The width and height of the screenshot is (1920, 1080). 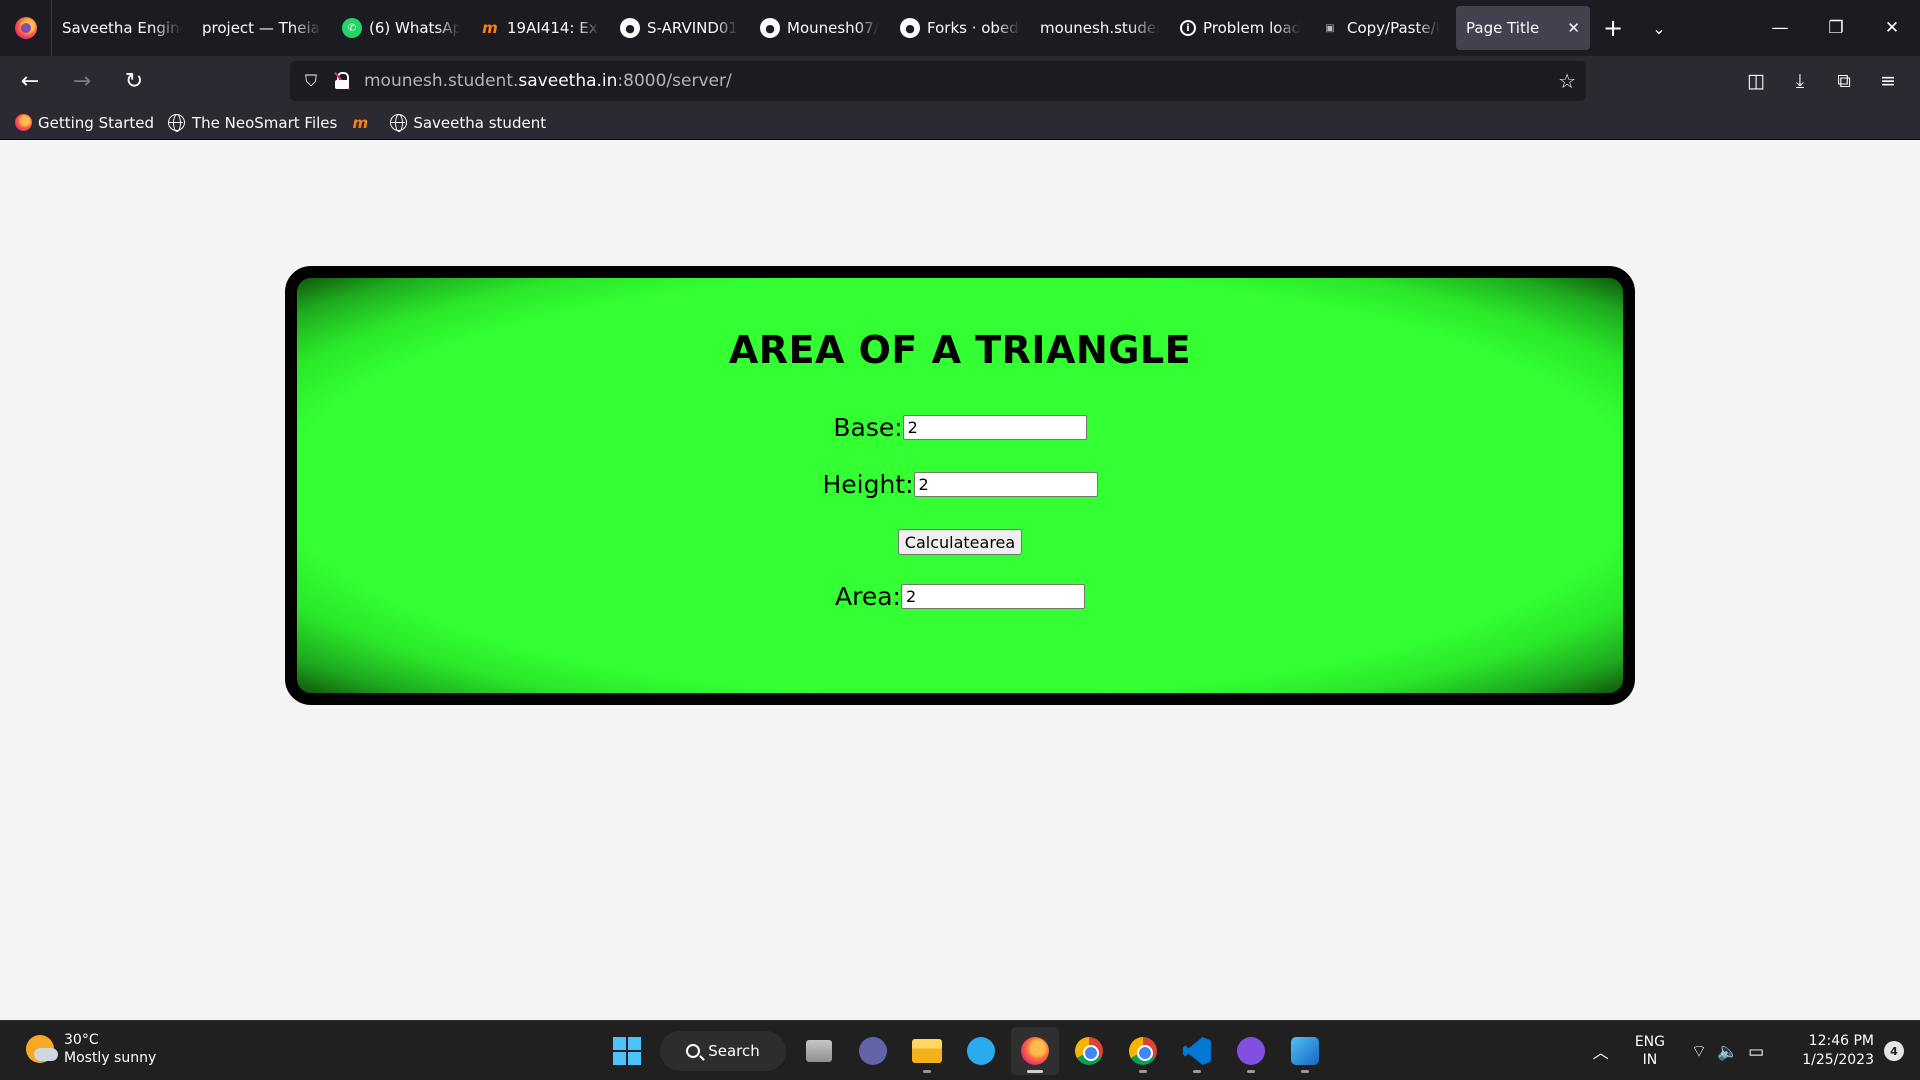 I want to click on area-row: Area:, so click(x=960, y=596).